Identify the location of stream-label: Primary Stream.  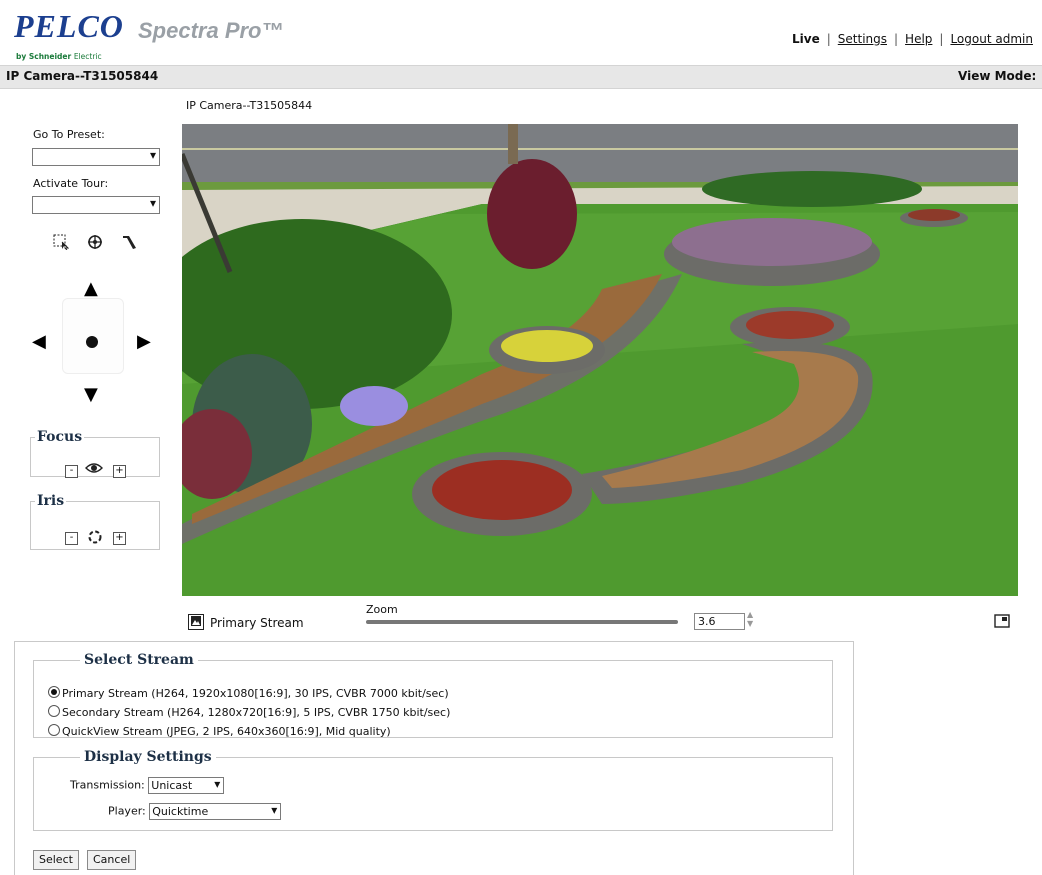
(257, 623).